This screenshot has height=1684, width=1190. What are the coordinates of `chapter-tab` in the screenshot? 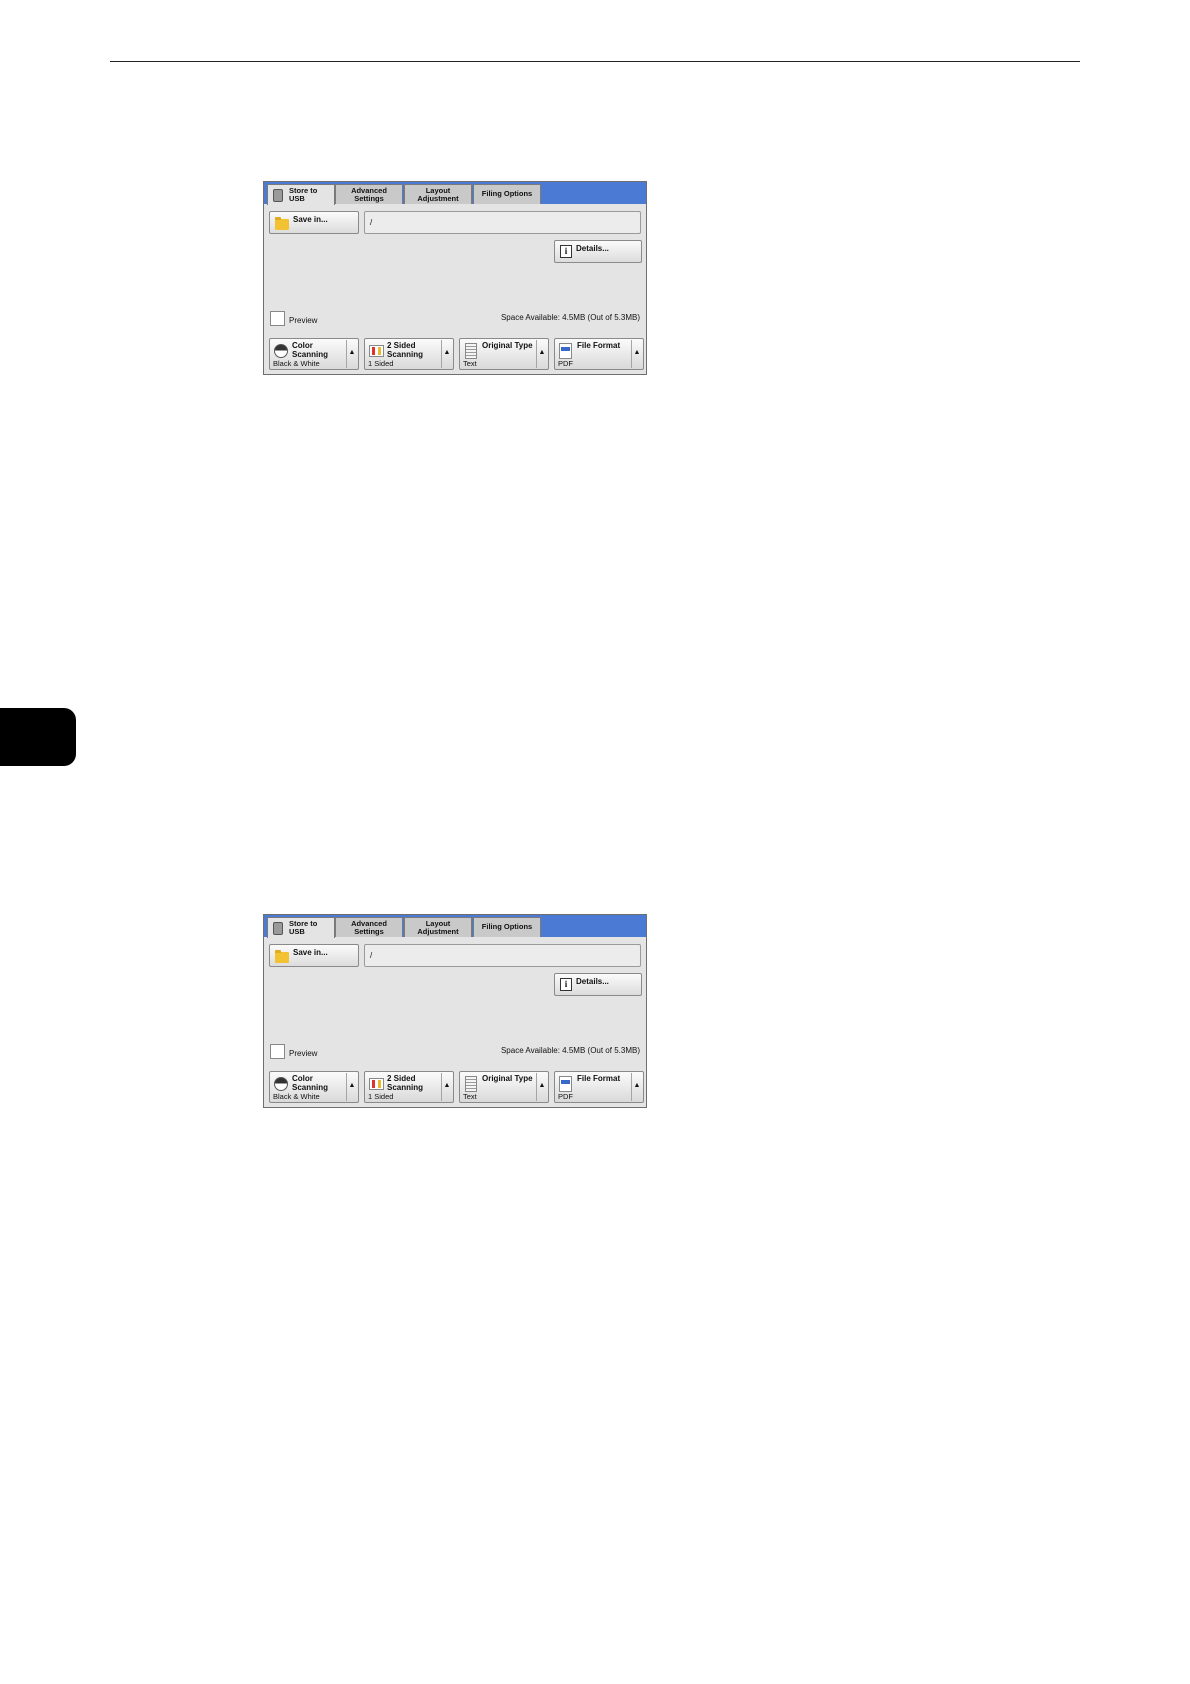 It's located at (38, 737).